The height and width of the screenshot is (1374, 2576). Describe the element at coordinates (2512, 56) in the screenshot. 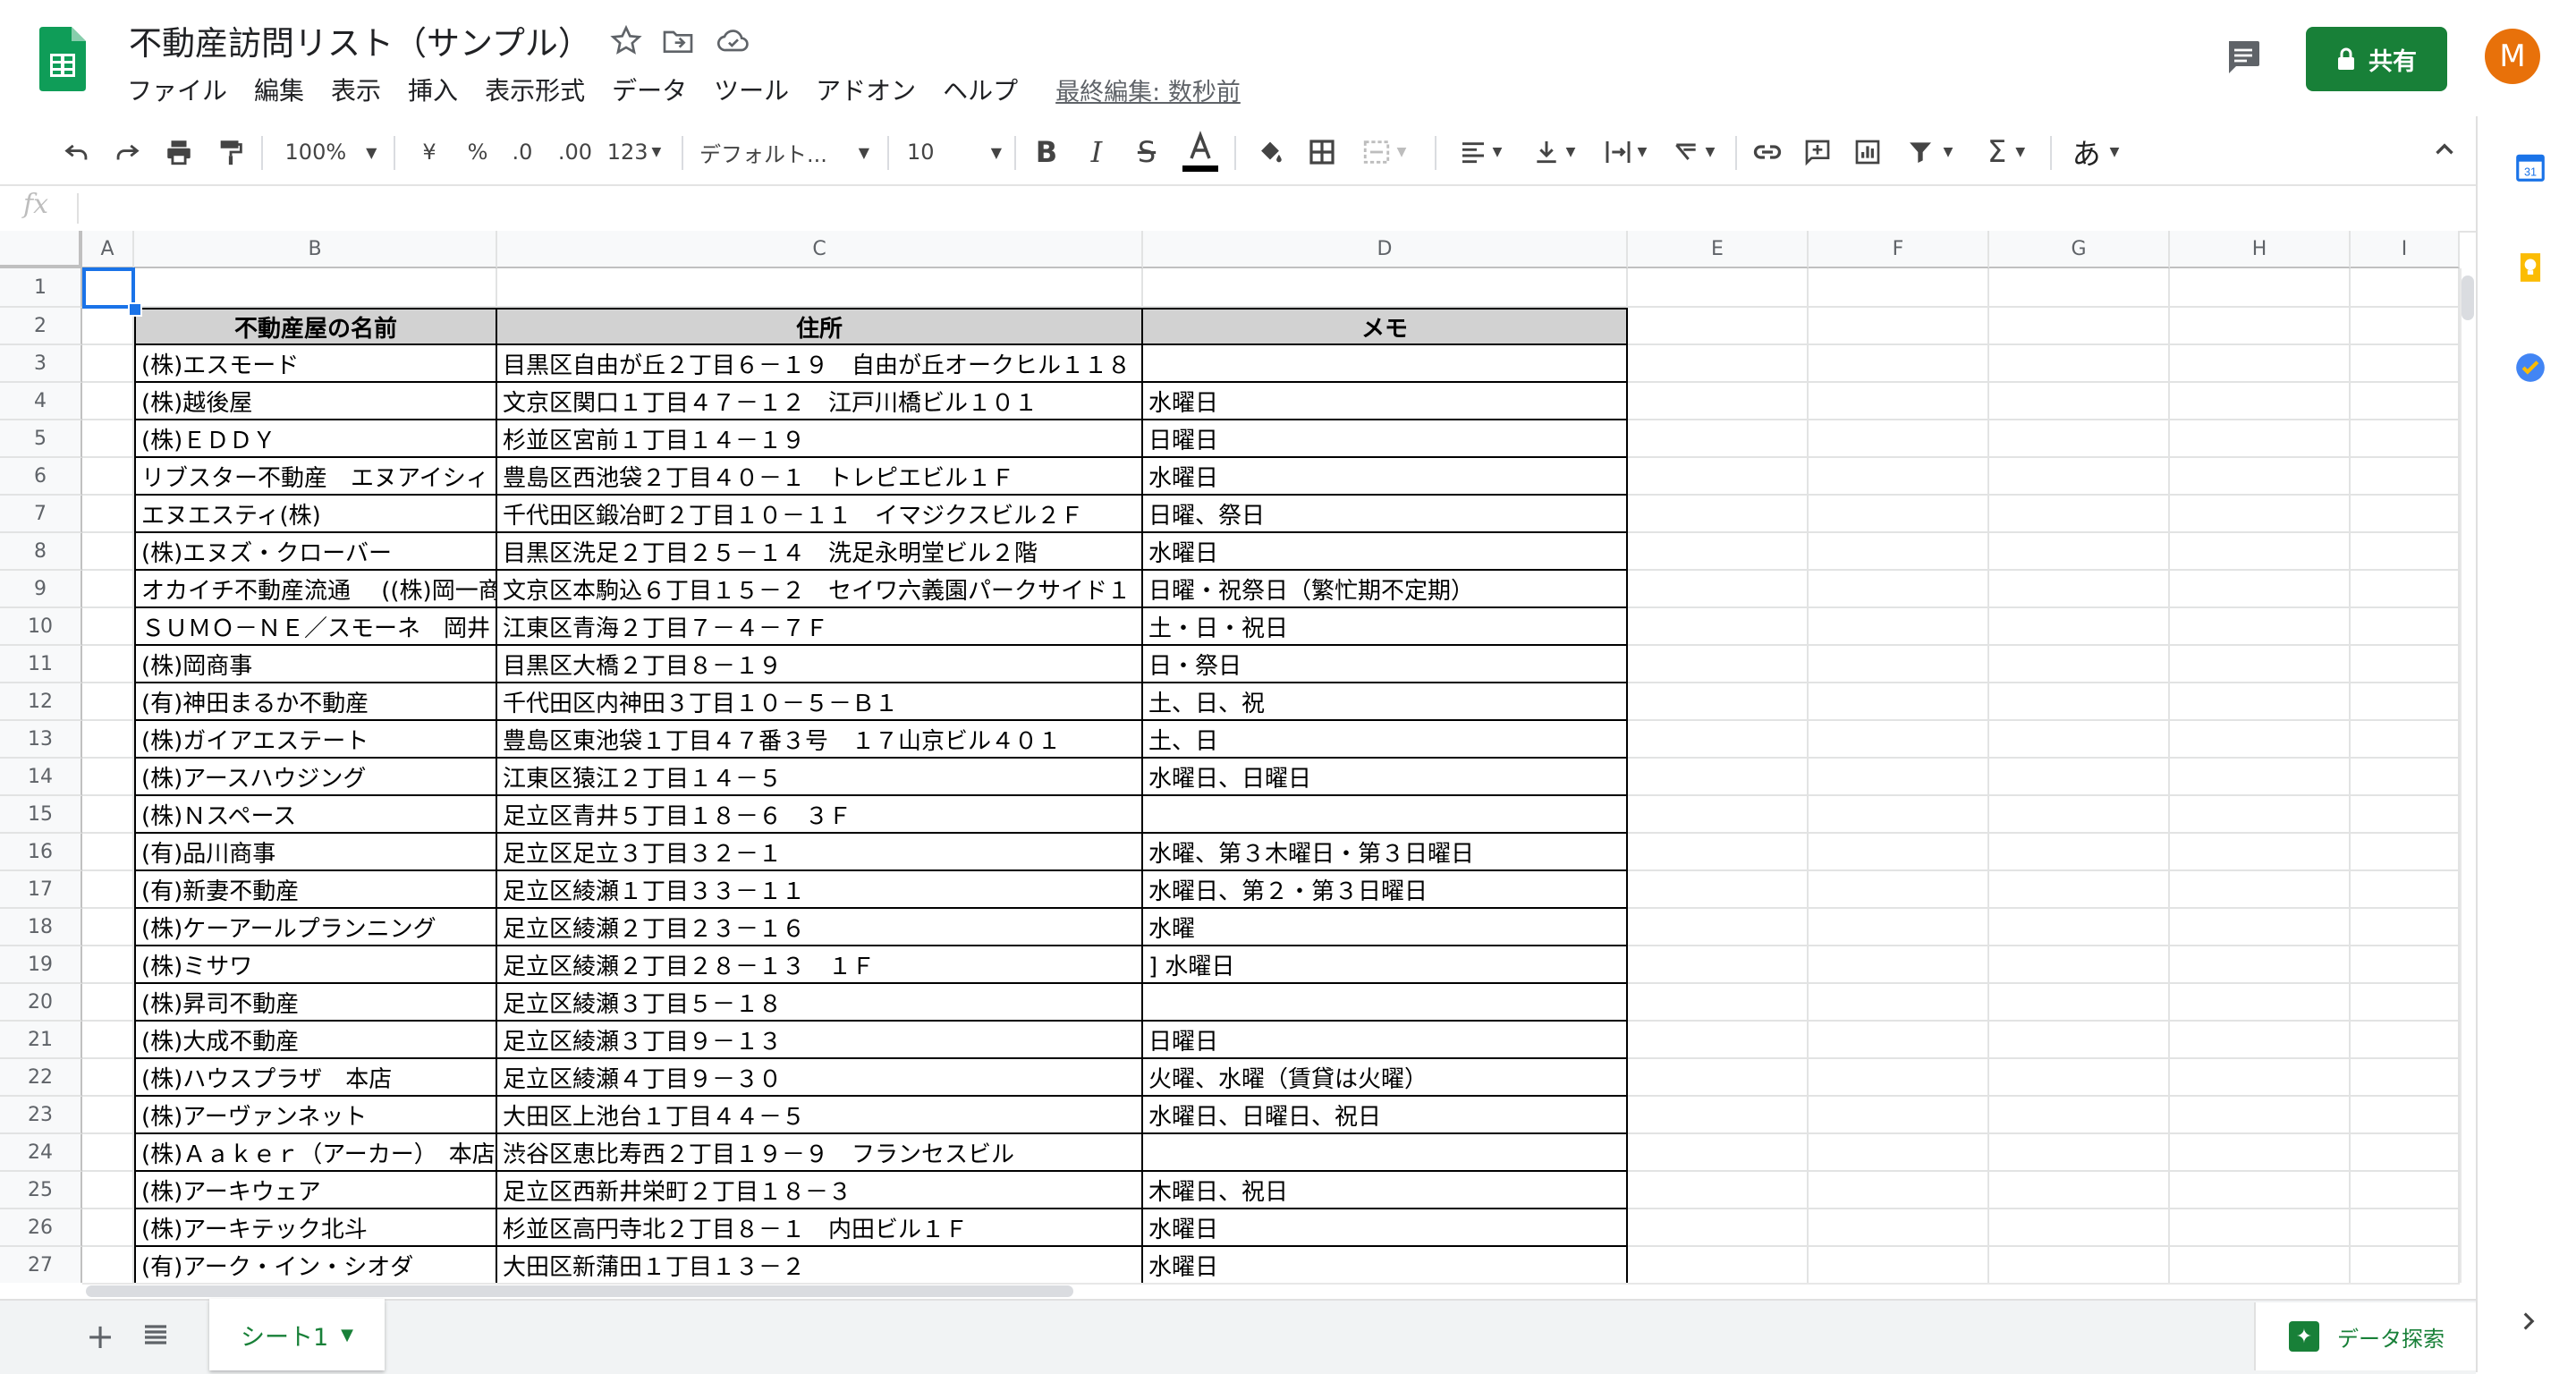

I see `avatar: M` at that location.